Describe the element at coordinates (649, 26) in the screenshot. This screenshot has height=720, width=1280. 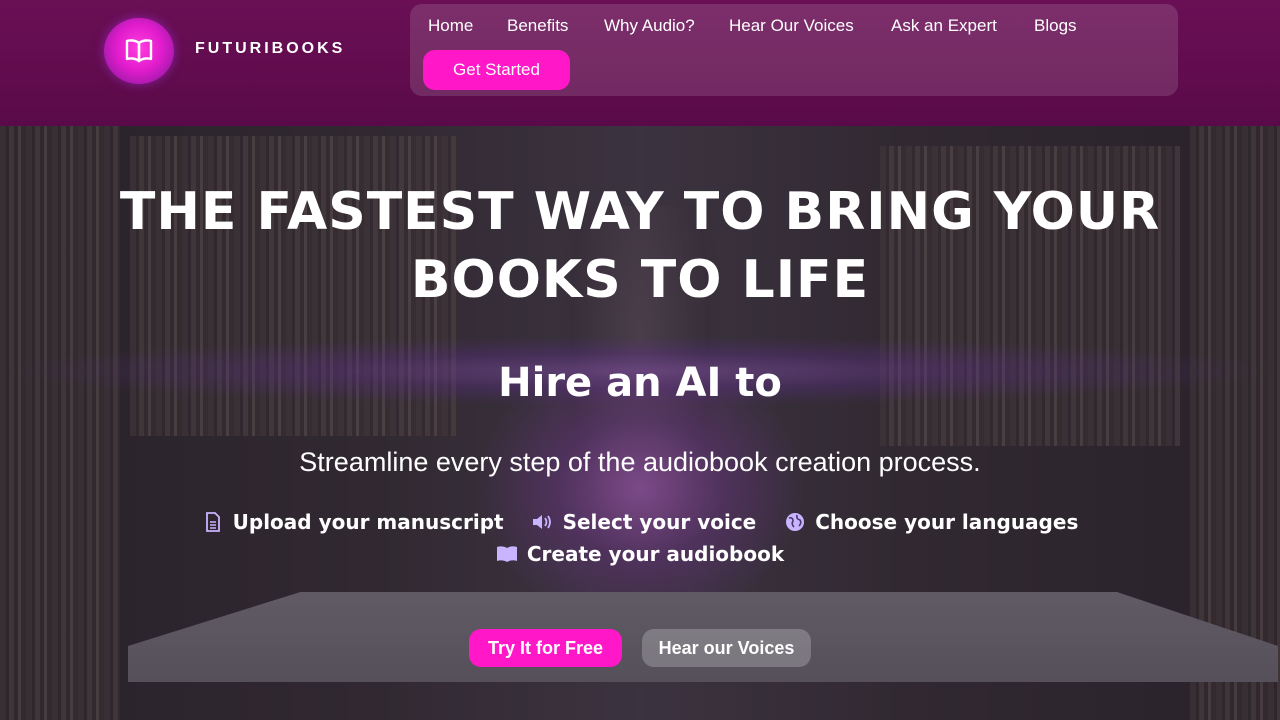
I see `nav-why-audio: Why Audio?` at that location.